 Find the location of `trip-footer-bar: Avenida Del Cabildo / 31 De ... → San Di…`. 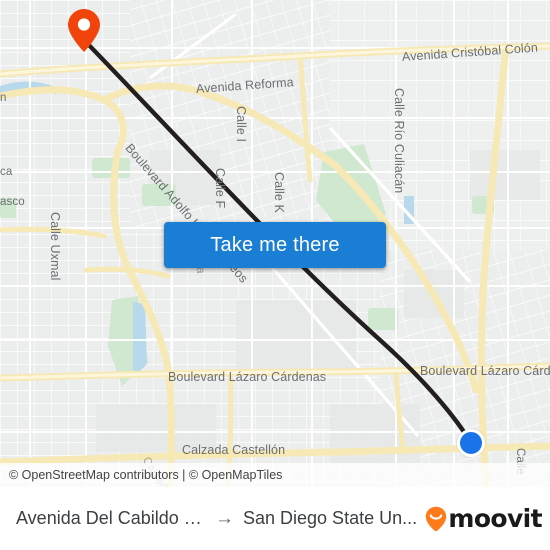

trip-footer-bar: Avenida Del Cabildo / 31 De ... → San Di… is located at coordinates (275, 518).